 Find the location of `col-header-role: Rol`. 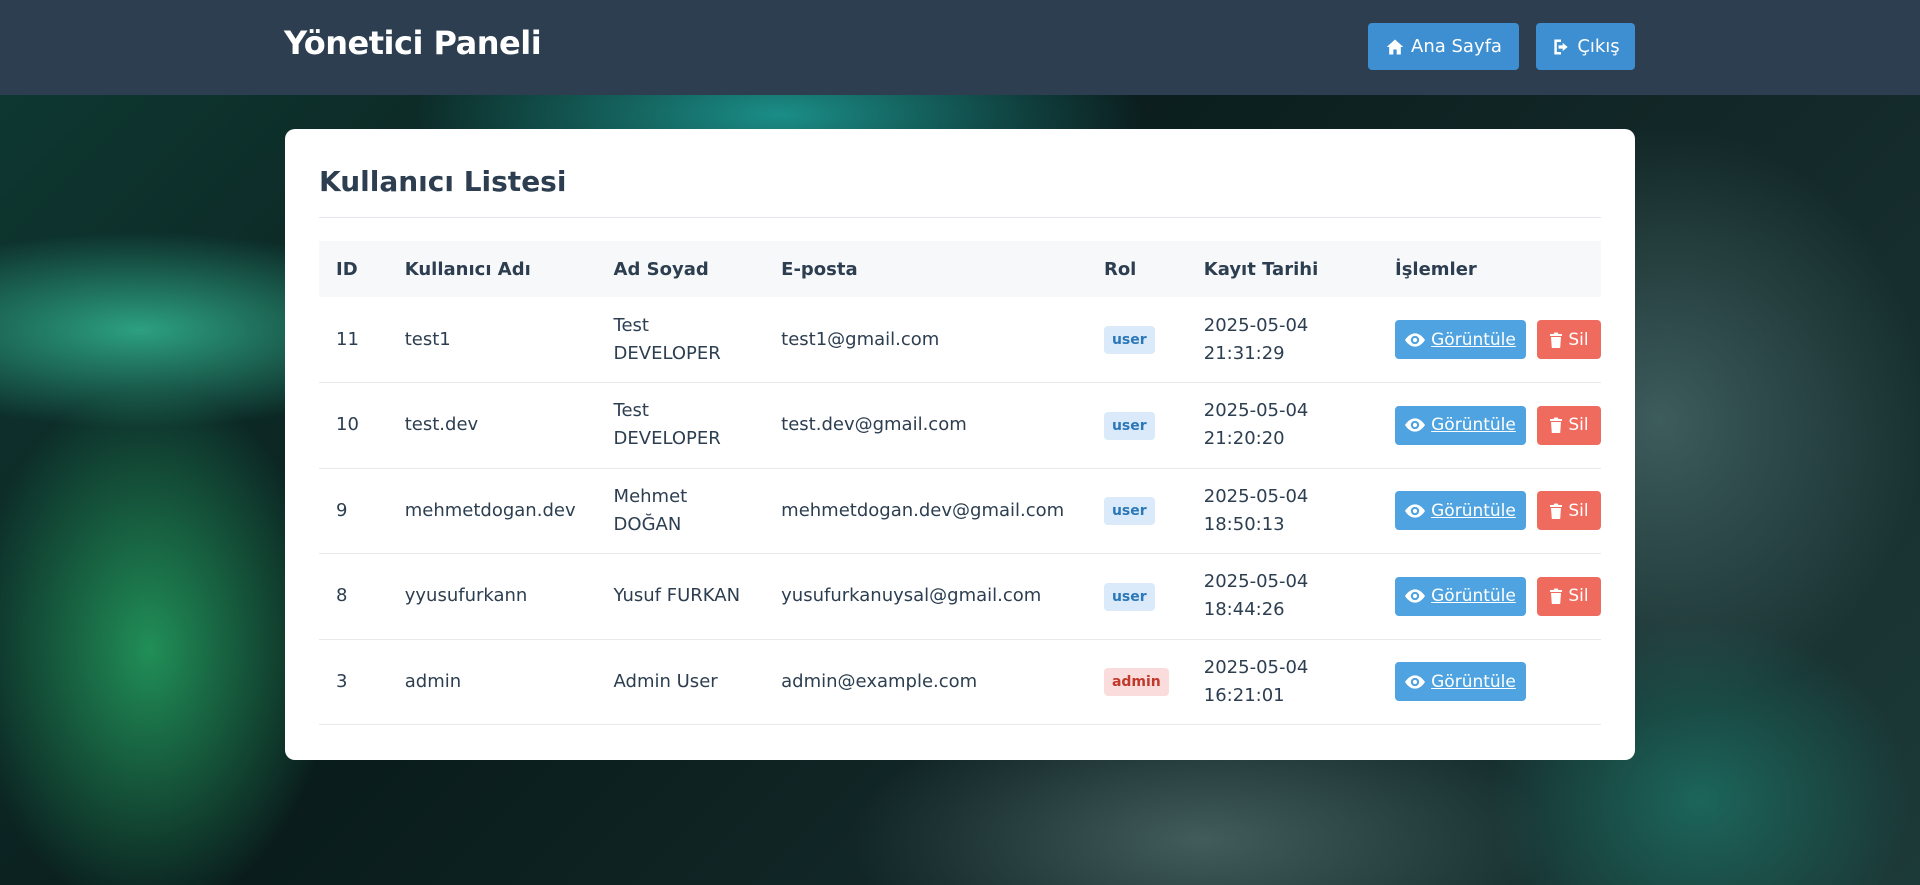

col-header-role: Rol is located at coordinates (1120, 269).